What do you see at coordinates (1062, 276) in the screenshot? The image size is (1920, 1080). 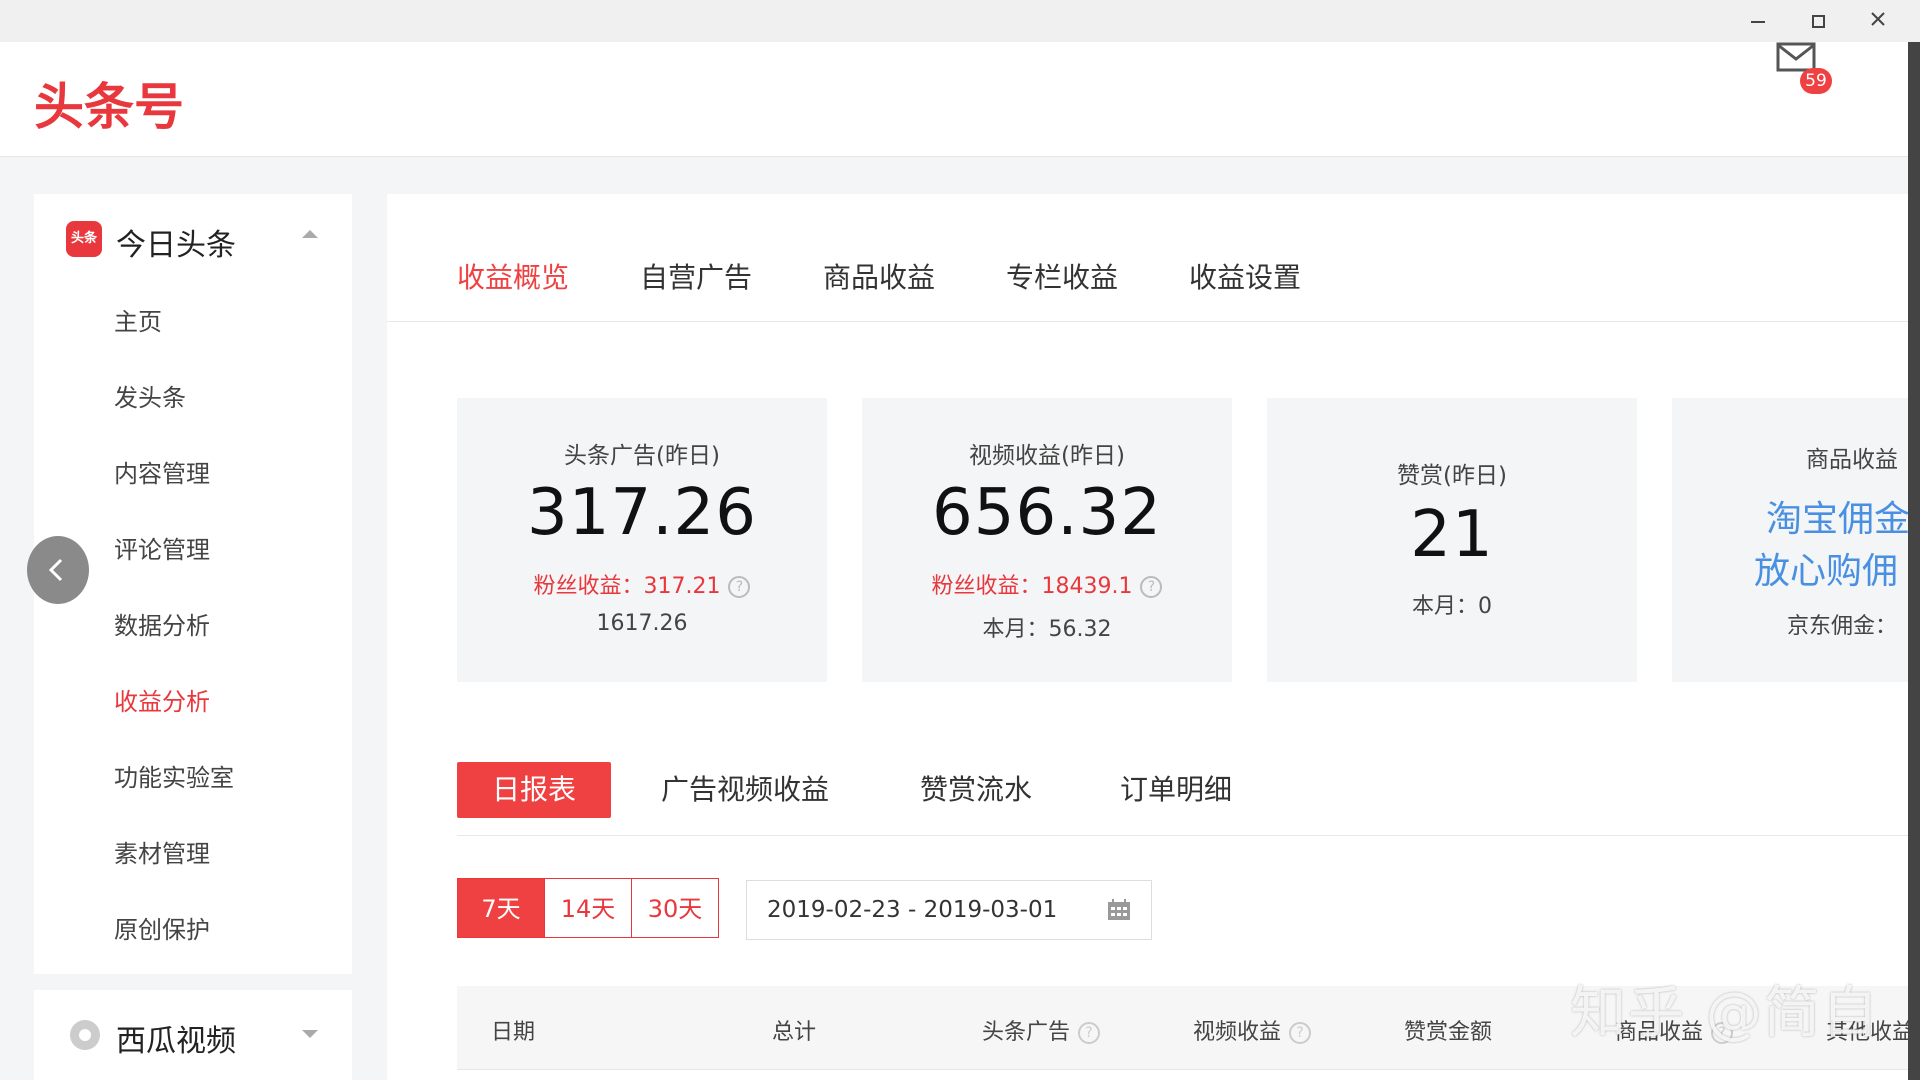 I see `tab-column: 专栏收益` at bounding box center [1062, 276].